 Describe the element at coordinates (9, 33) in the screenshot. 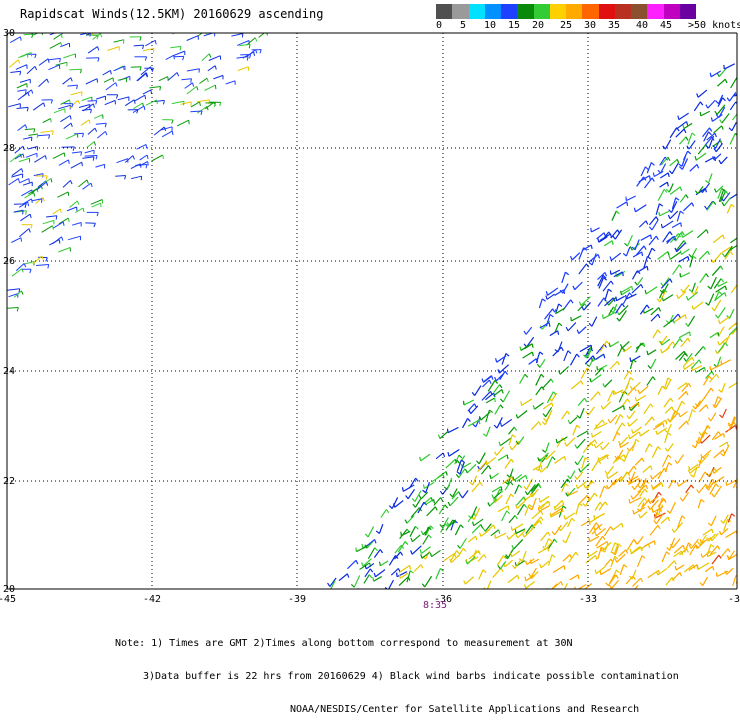

I see `lat-tick-0: 30` at that location.